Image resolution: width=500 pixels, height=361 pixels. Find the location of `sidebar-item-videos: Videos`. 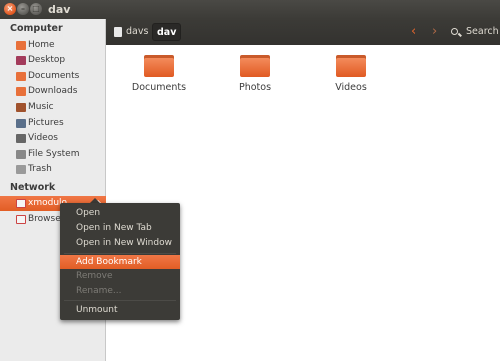

sidebar-item-videos: Videos is located at coordinates (53, 138).